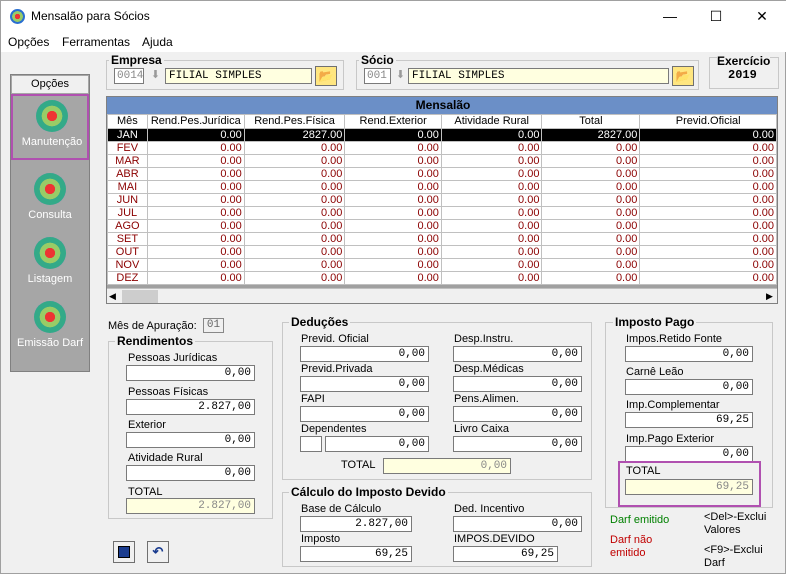  Describe the element at coordinates (127, 135) in the screenshot. I see `table-cell: JAN` at that location.